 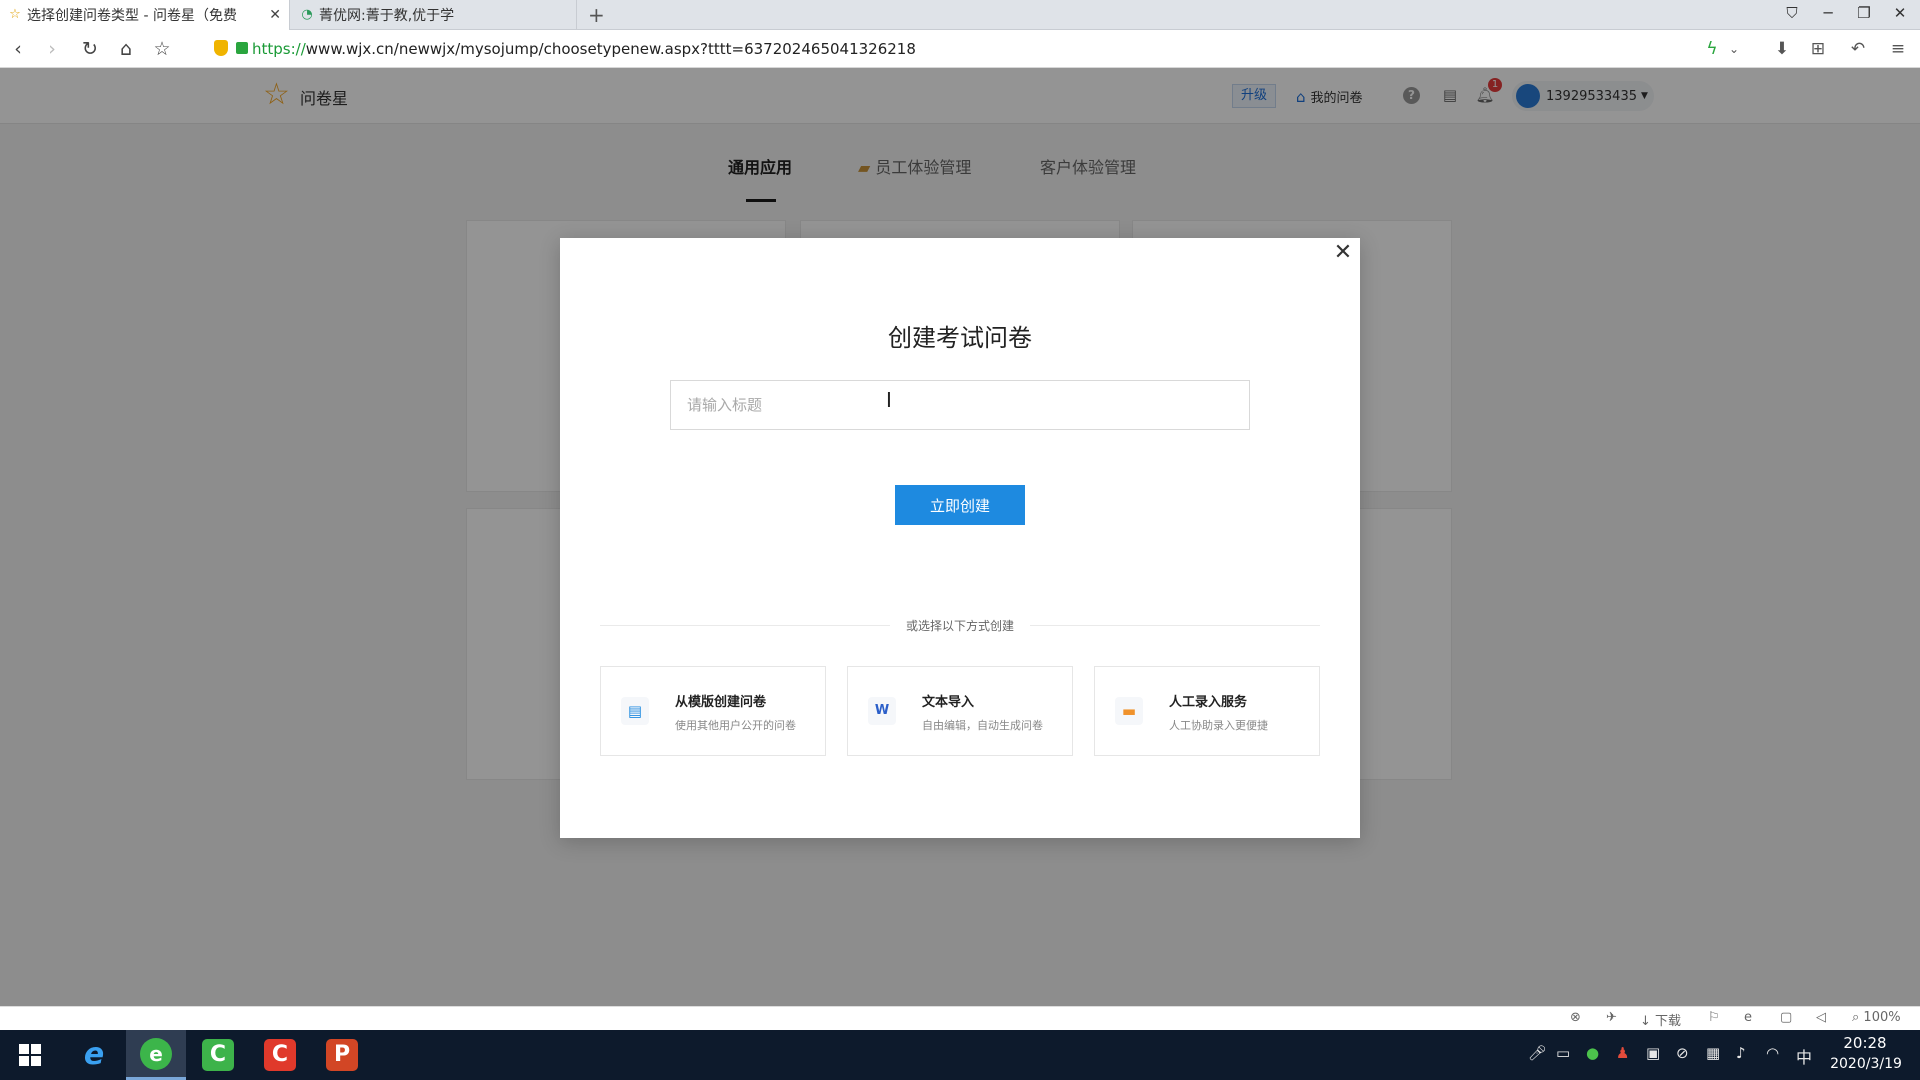 What do you see at coordinates (242, 48) in the screenshot?
I see `lock-icon` at bounding box center [242, 48].